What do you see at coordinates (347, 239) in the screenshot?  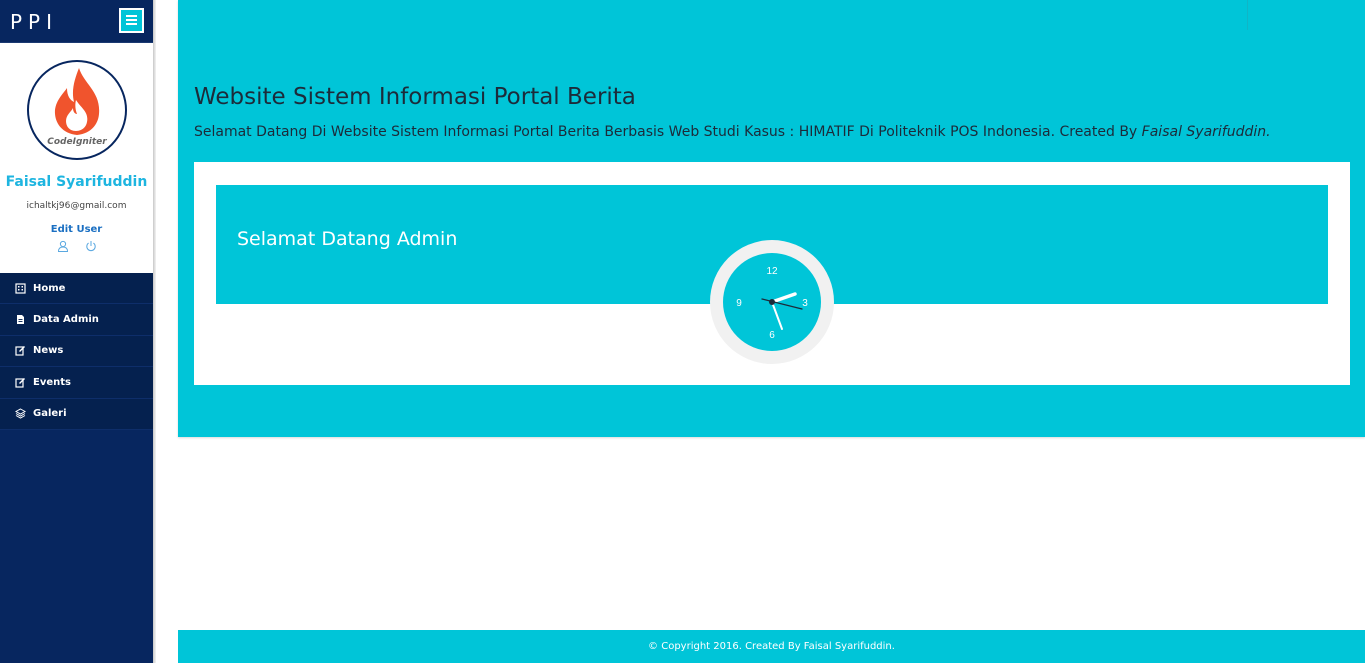 I see `welcome-heading: Selamat Datang Admin` at bounding box center [347, 239].